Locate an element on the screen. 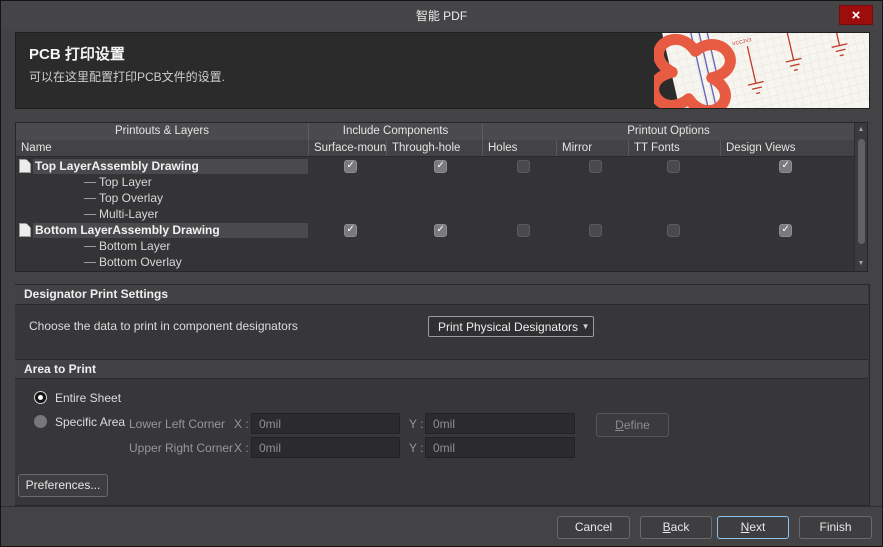 The image size is (883, 547). back-button: Back is located at coordinates (676, 527).